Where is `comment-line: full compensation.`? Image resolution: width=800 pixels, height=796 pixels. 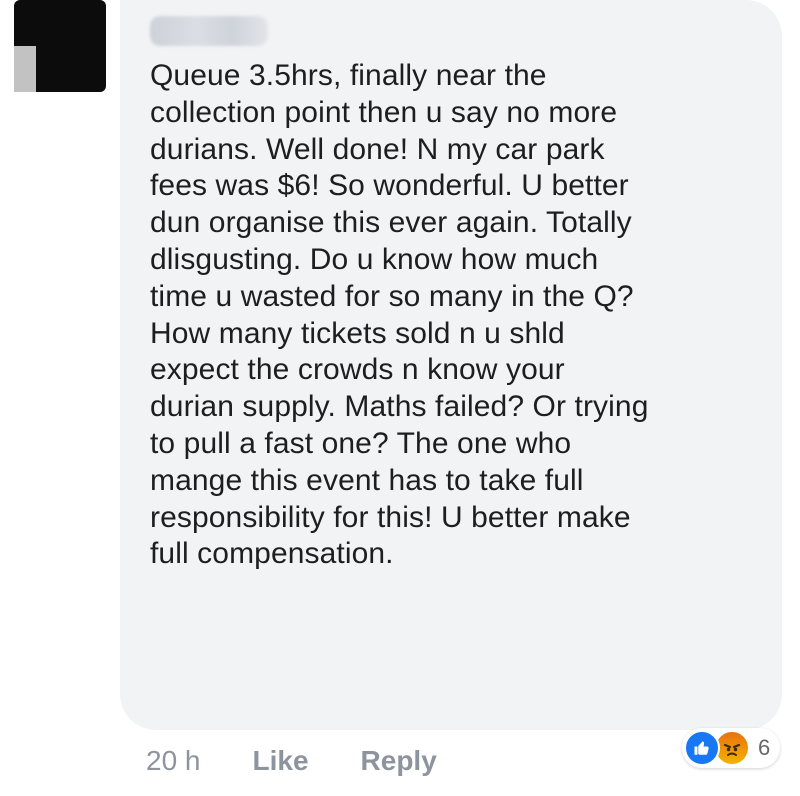
comment-line: full compensation. is located at coordinates (272, 554).